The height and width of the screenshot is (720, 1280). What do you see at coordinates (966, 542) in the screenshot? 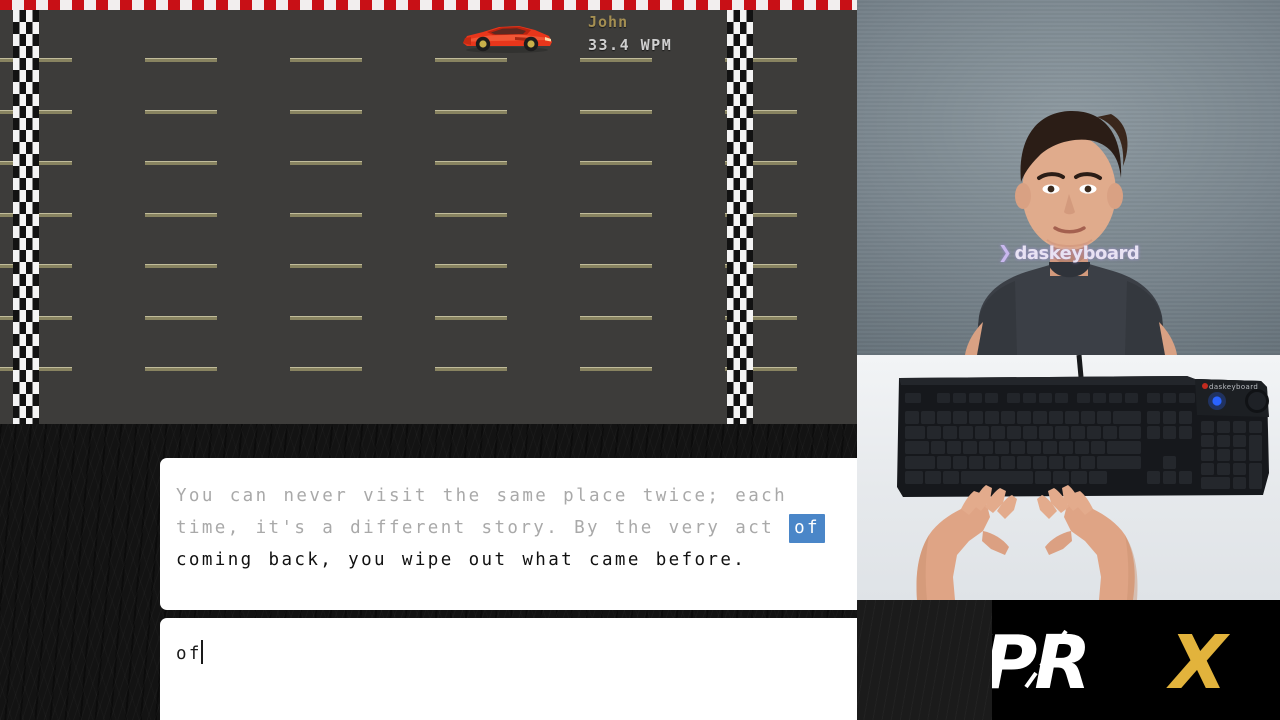
I see `left-hand` at bounding box center [966, 542].